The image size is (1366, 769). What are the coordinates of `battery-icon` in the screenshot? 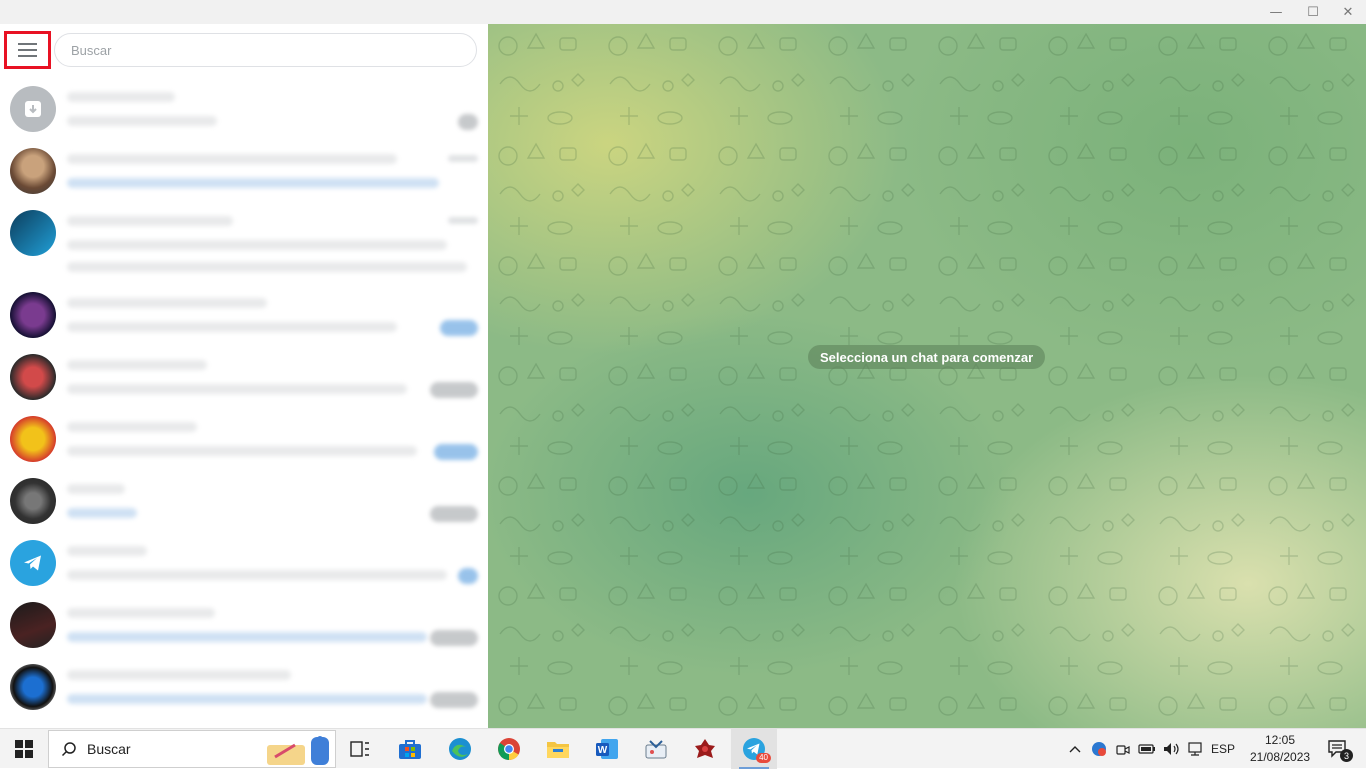 It's located at (1147, 749).